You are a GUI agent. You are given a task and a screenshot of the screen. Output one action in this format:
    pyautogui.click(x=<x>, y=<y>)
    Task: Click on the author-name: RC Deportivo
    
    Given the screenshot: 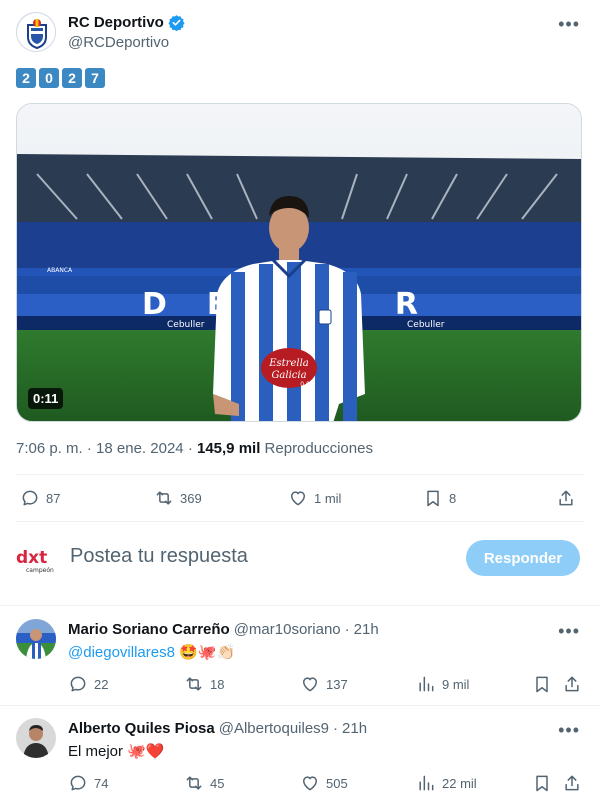 What is the action you would take?
    pyautogui.click(x=116, y=22)
    